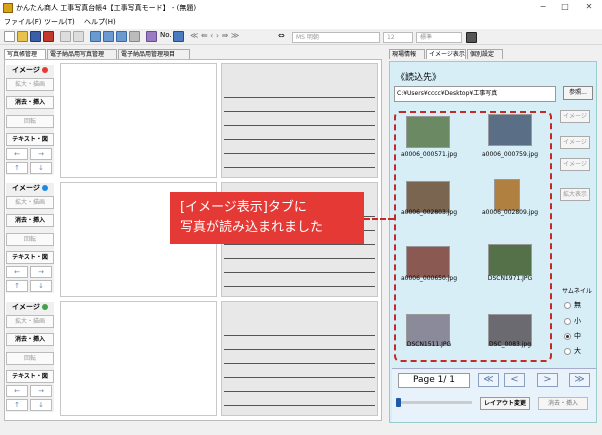 This screenshot has height=435, width=602. Describe the element at coordinates (563, 403) in the screenshot. I see `erase-insert-panel-button: 消去・挿入` at that location.